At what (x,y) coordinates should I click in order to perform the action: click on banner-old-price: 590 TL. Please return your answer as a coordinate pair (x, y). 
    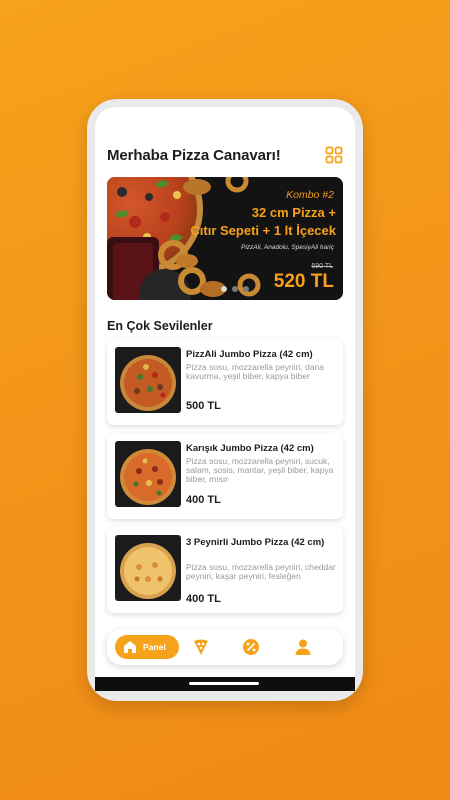
    Looking at the image, I should click on (322, 266).